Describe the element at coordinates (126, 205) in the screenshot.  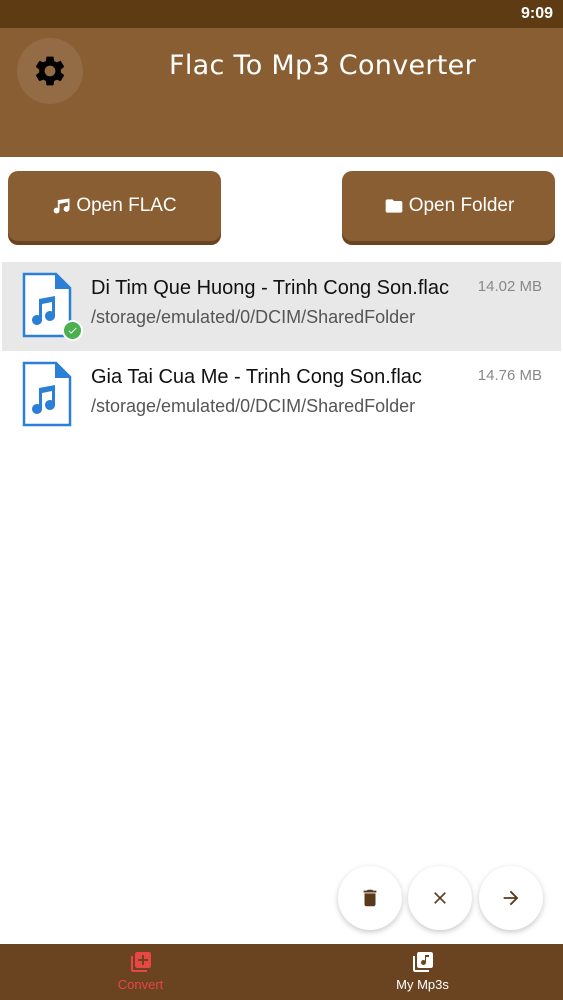
I see `open-flac-label: Open FLAC` at that location.